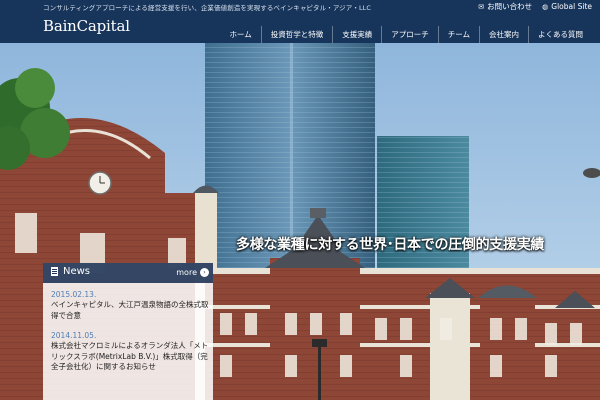 This screenshot has width=600, height=400. Describe the element at coordinates (481, 6) in the screenshot. I see `envelope-icon: ✉` at that location.